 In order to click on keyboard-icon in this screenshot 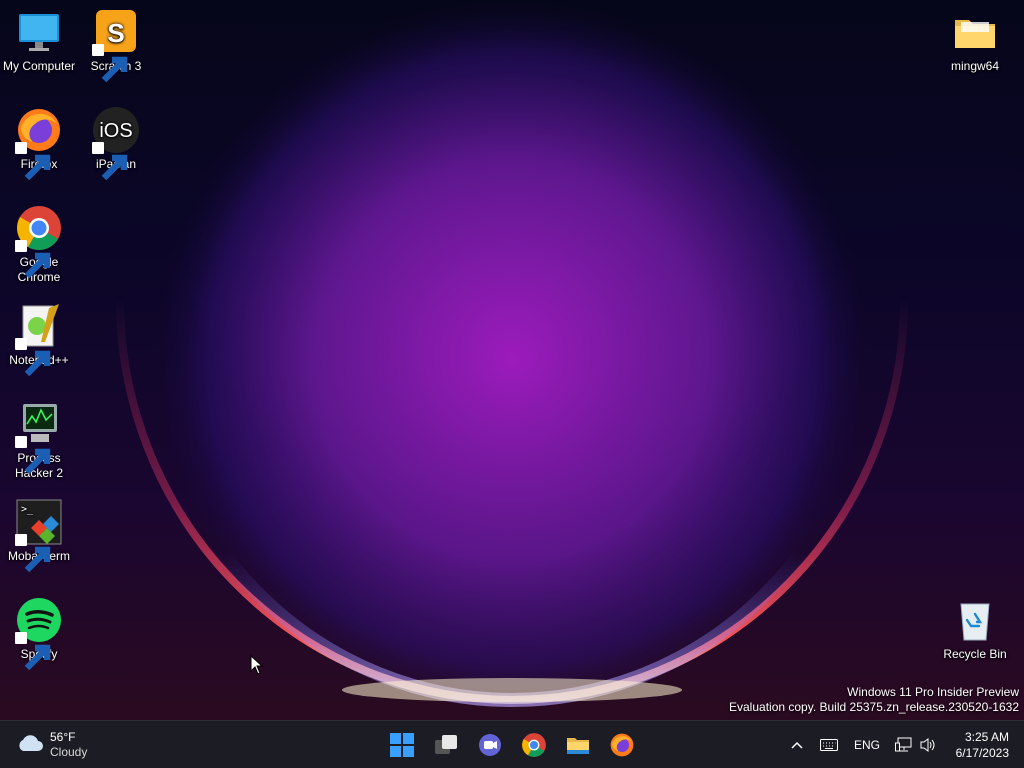, I will do `click(829, 745)`.